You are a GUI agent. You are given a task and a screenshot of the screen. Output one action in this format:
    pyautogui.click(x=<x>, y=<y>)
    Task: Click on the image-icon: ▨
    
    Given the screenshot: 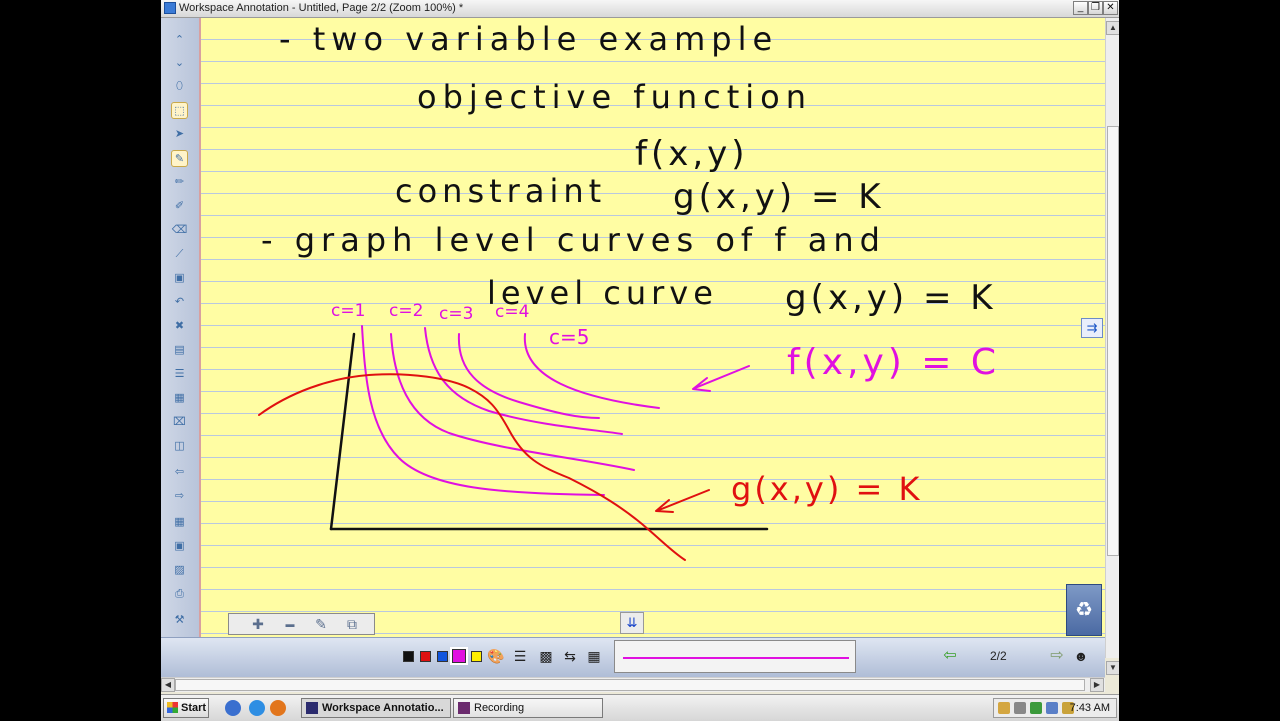 What is the action you would take?
    pyautogui.click(x=179, y=570)
    